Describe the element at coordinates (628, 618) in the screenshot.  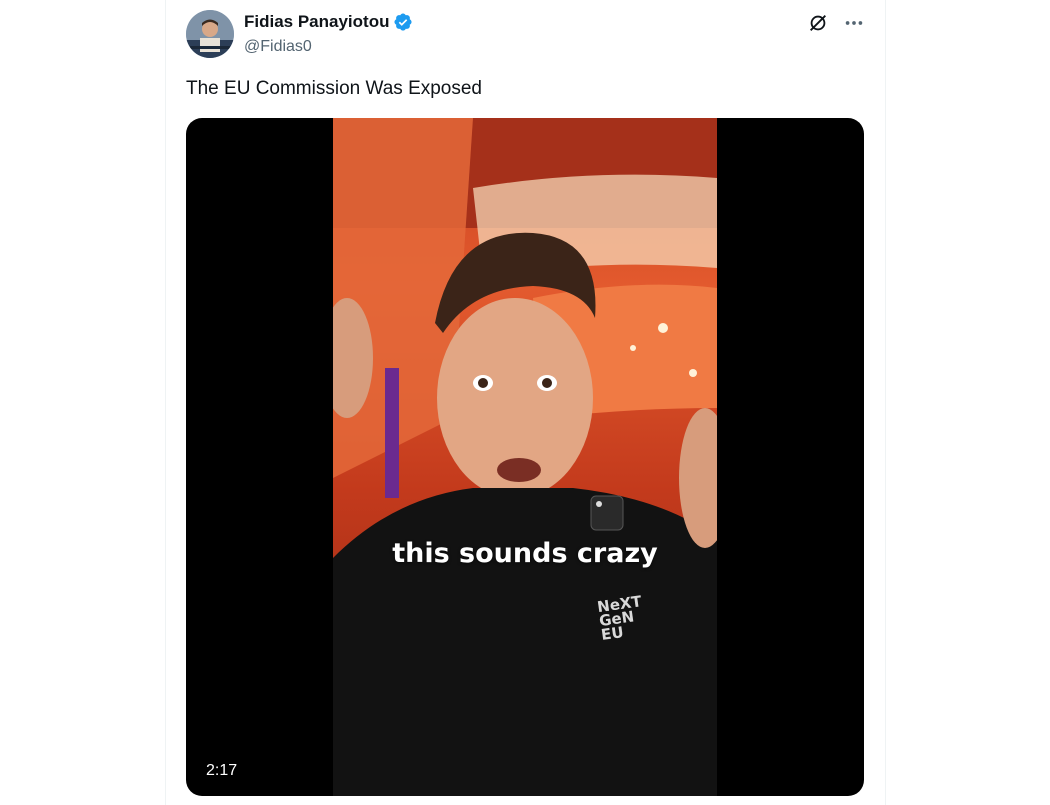
I see `shirt-logo: NeXT GeN EU` at that location.